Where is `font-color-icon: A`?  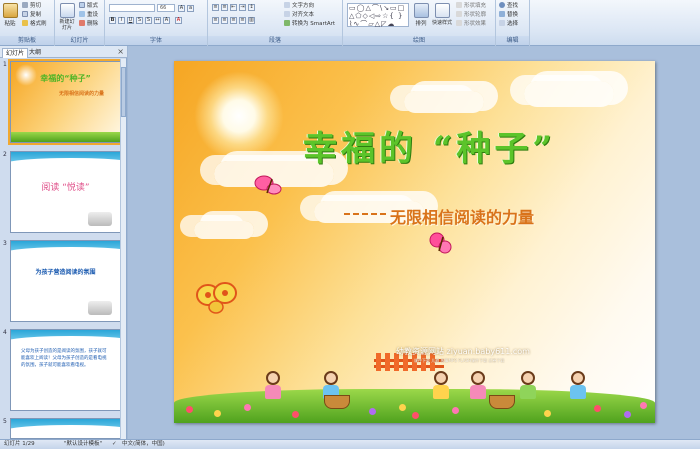
font-color-icon: A is located at coordinates (178, 20).